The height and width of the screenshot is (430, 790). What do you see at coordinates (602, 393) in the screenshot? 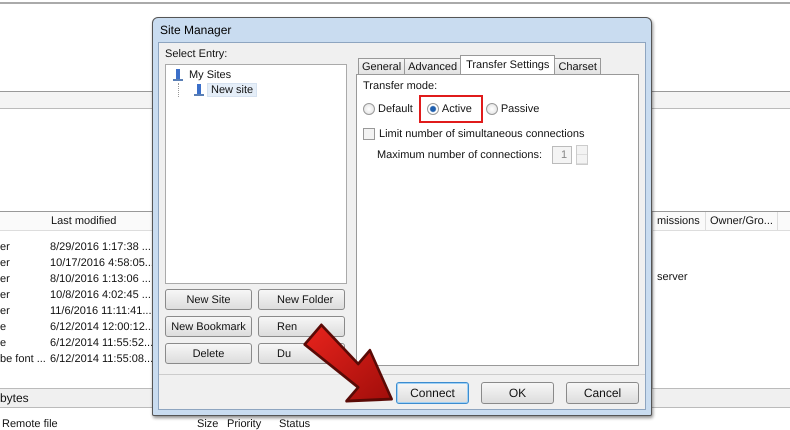
I see `dialog-button: Cancel` at bounding box center [602, 393].